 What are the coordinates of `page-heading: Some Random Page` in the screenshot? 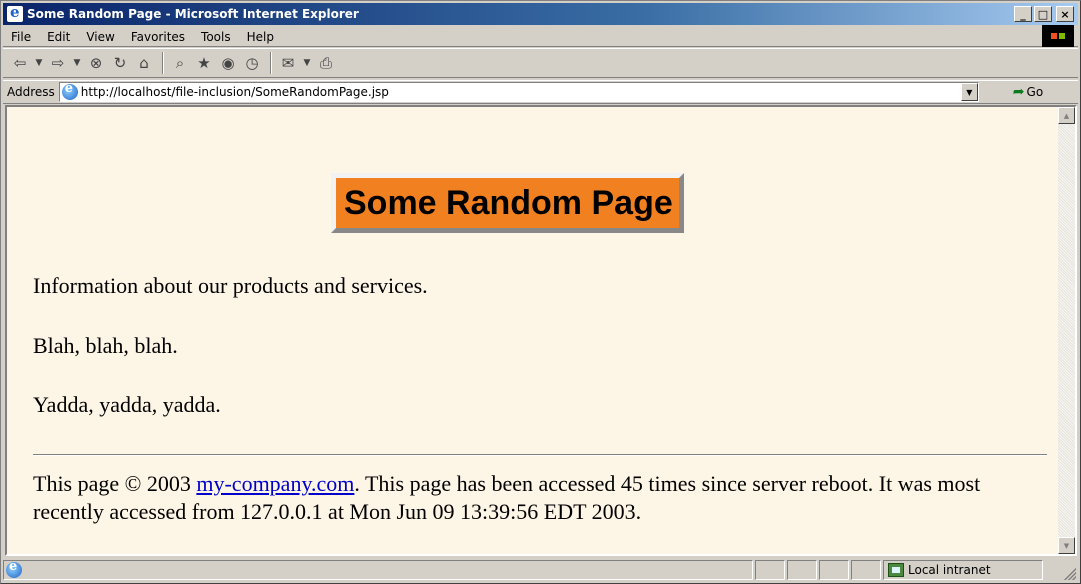 It's located at (508, 203).